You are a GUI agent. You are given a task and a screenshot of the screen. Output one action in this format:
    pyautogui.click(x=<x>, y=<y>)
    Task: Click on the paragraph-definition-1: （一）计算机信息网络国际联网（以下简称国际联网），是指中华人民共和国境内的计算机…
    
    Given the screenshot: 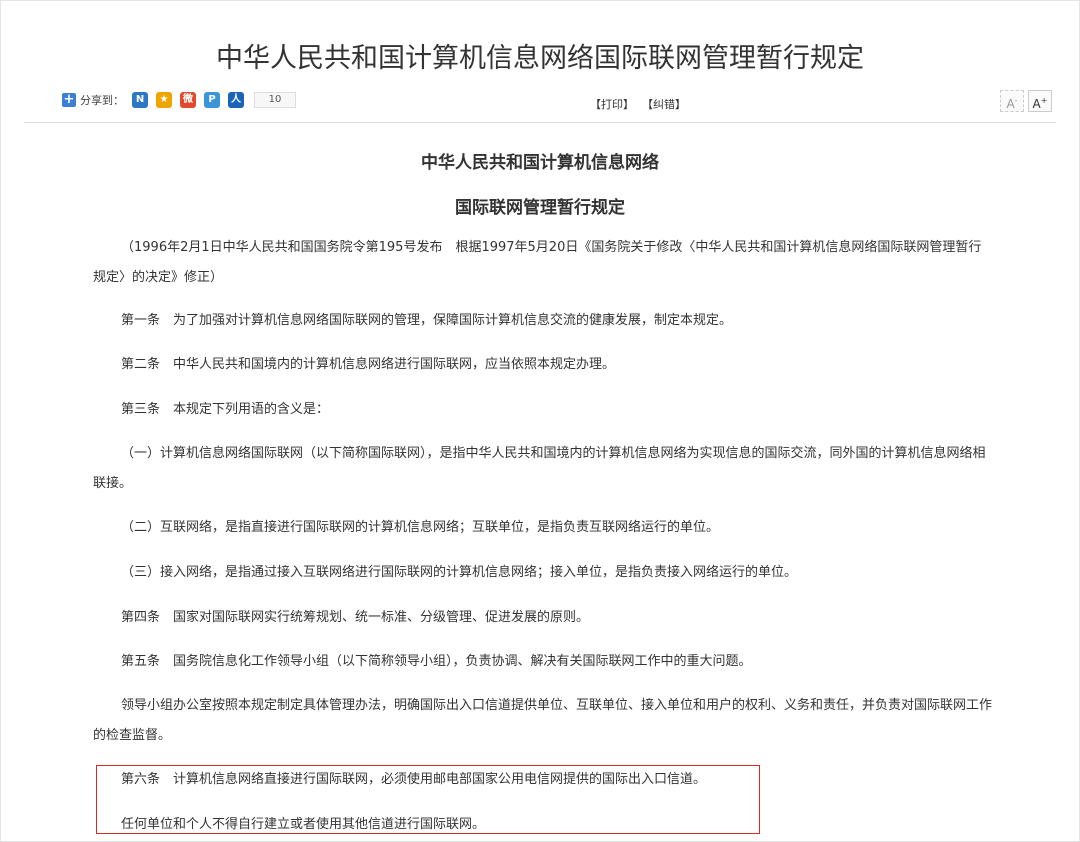 What is the action you would take?
    pyautogui.click(x=539, y=468)
    